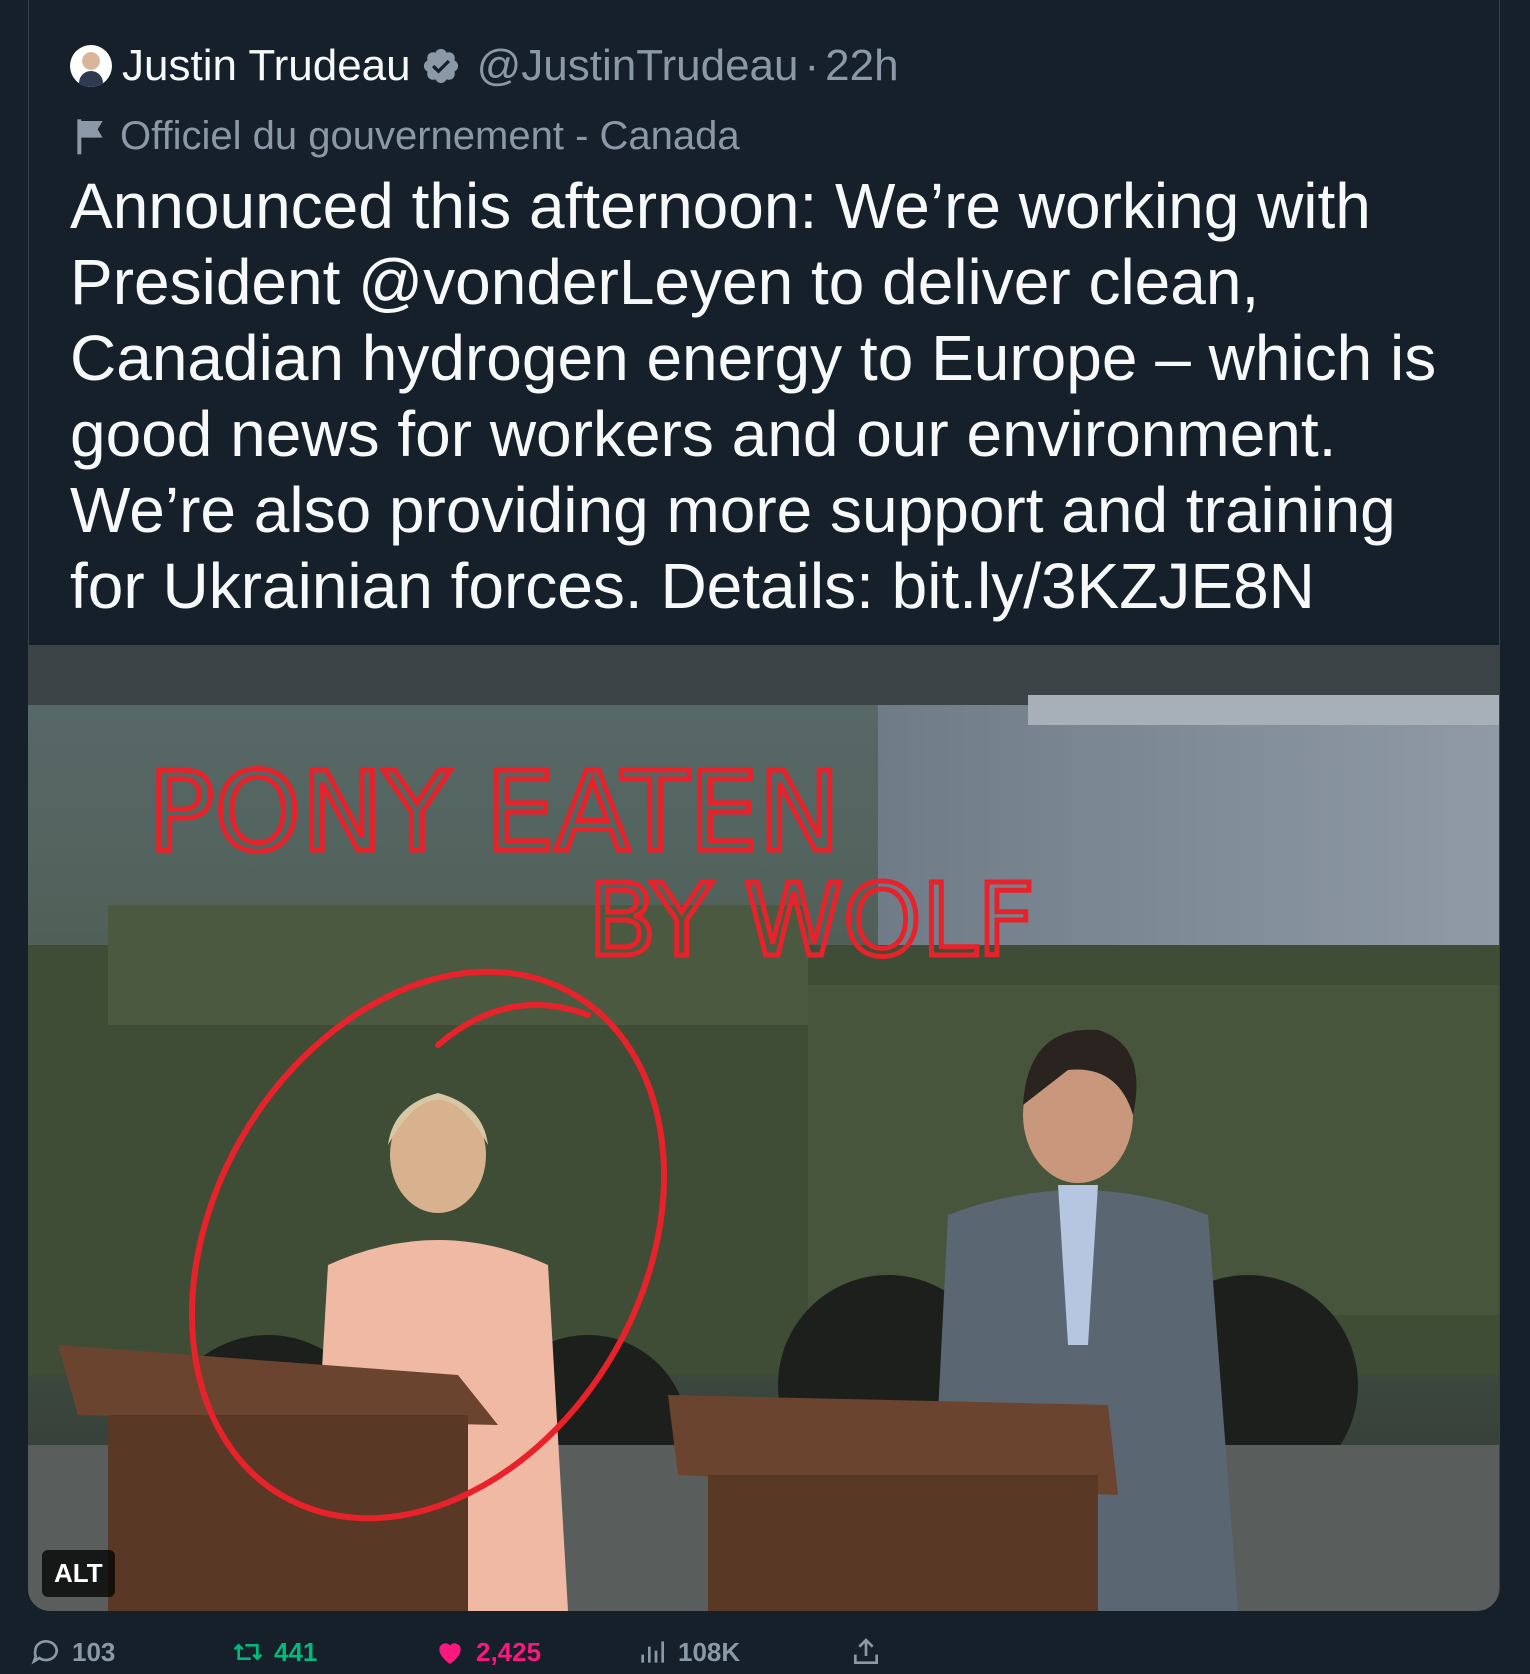 Image resolution: width=1530 pixels, height=1674 pixels. What do you see at coordinates (430, 135) in the screenshot?
I see `account-label: Officiel du gouvernement - Canada` at bounding box center [430, 135].